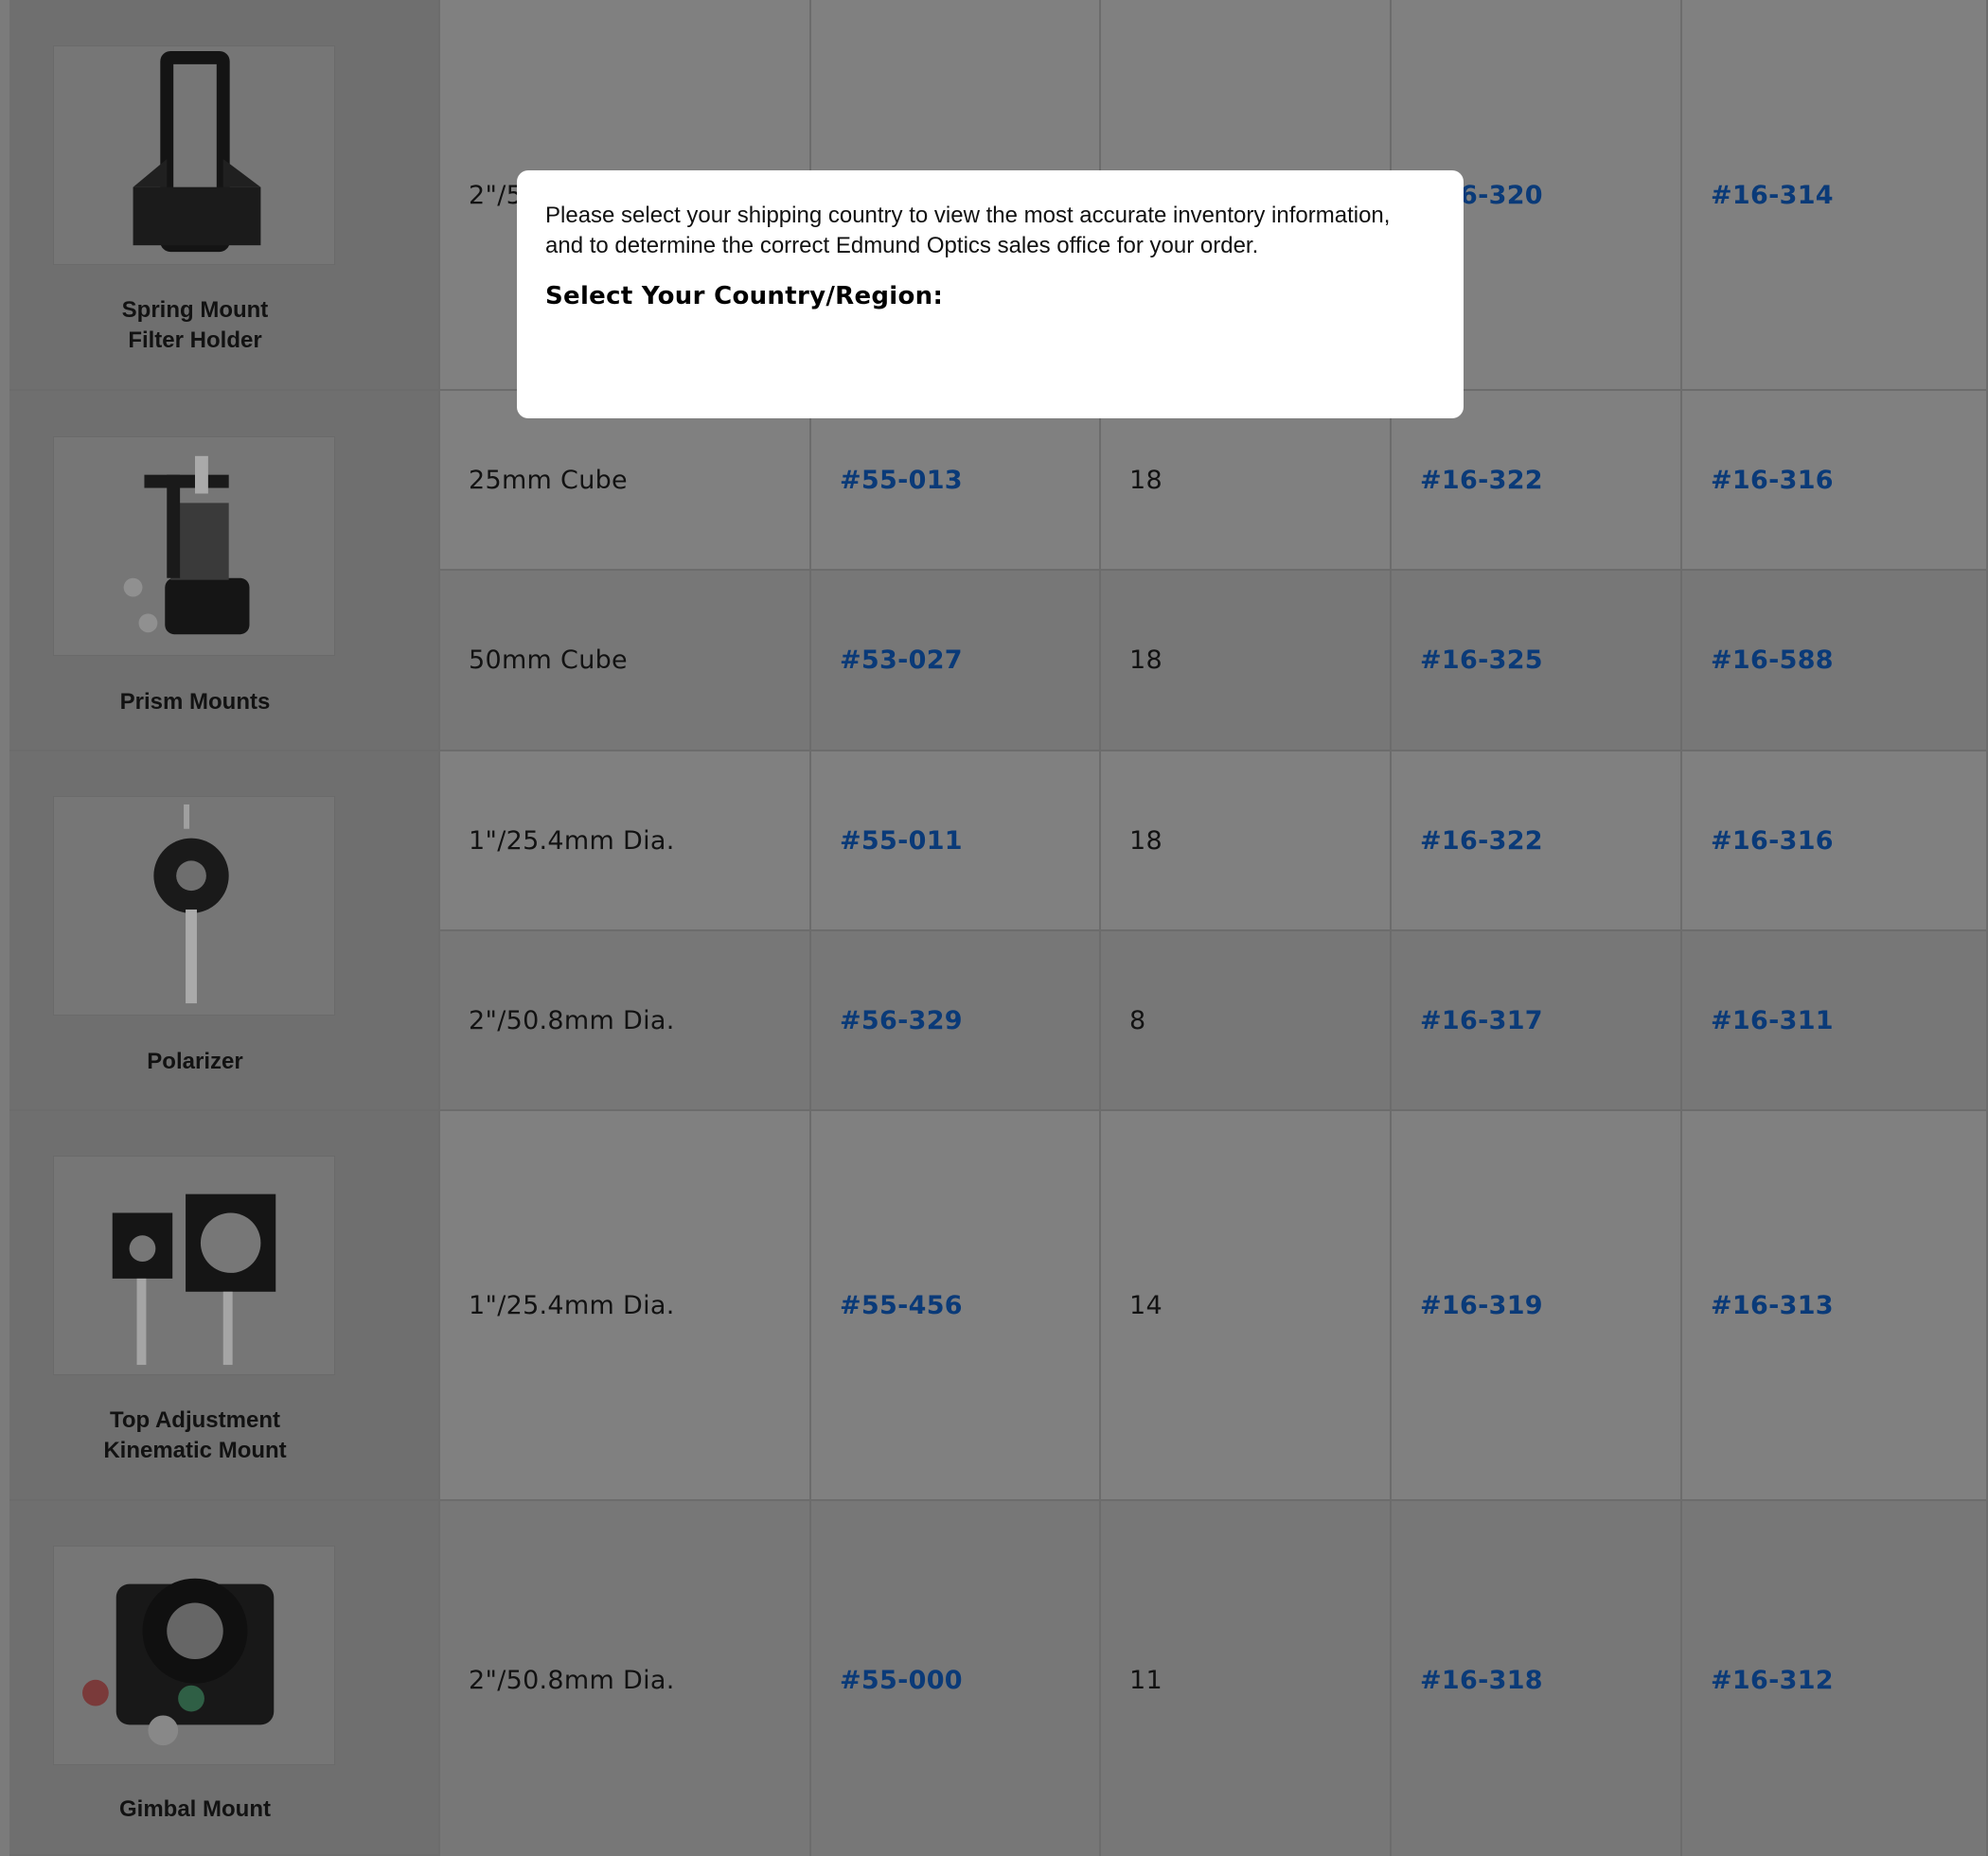  Describe the element at coordinates (194, 1265) in the screenshot. I see `kinematic-mount-image` at that location.